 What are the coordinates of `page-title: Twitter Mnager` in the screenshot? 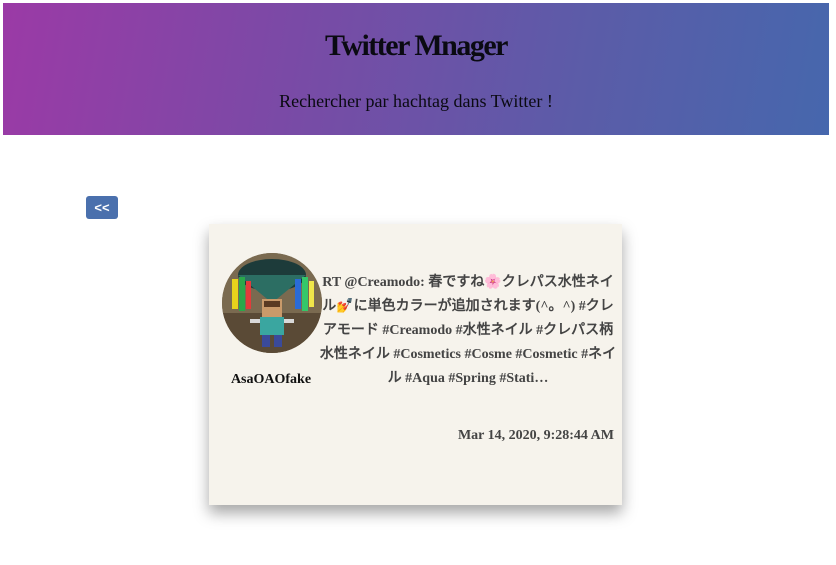 It's located at (416, 45).